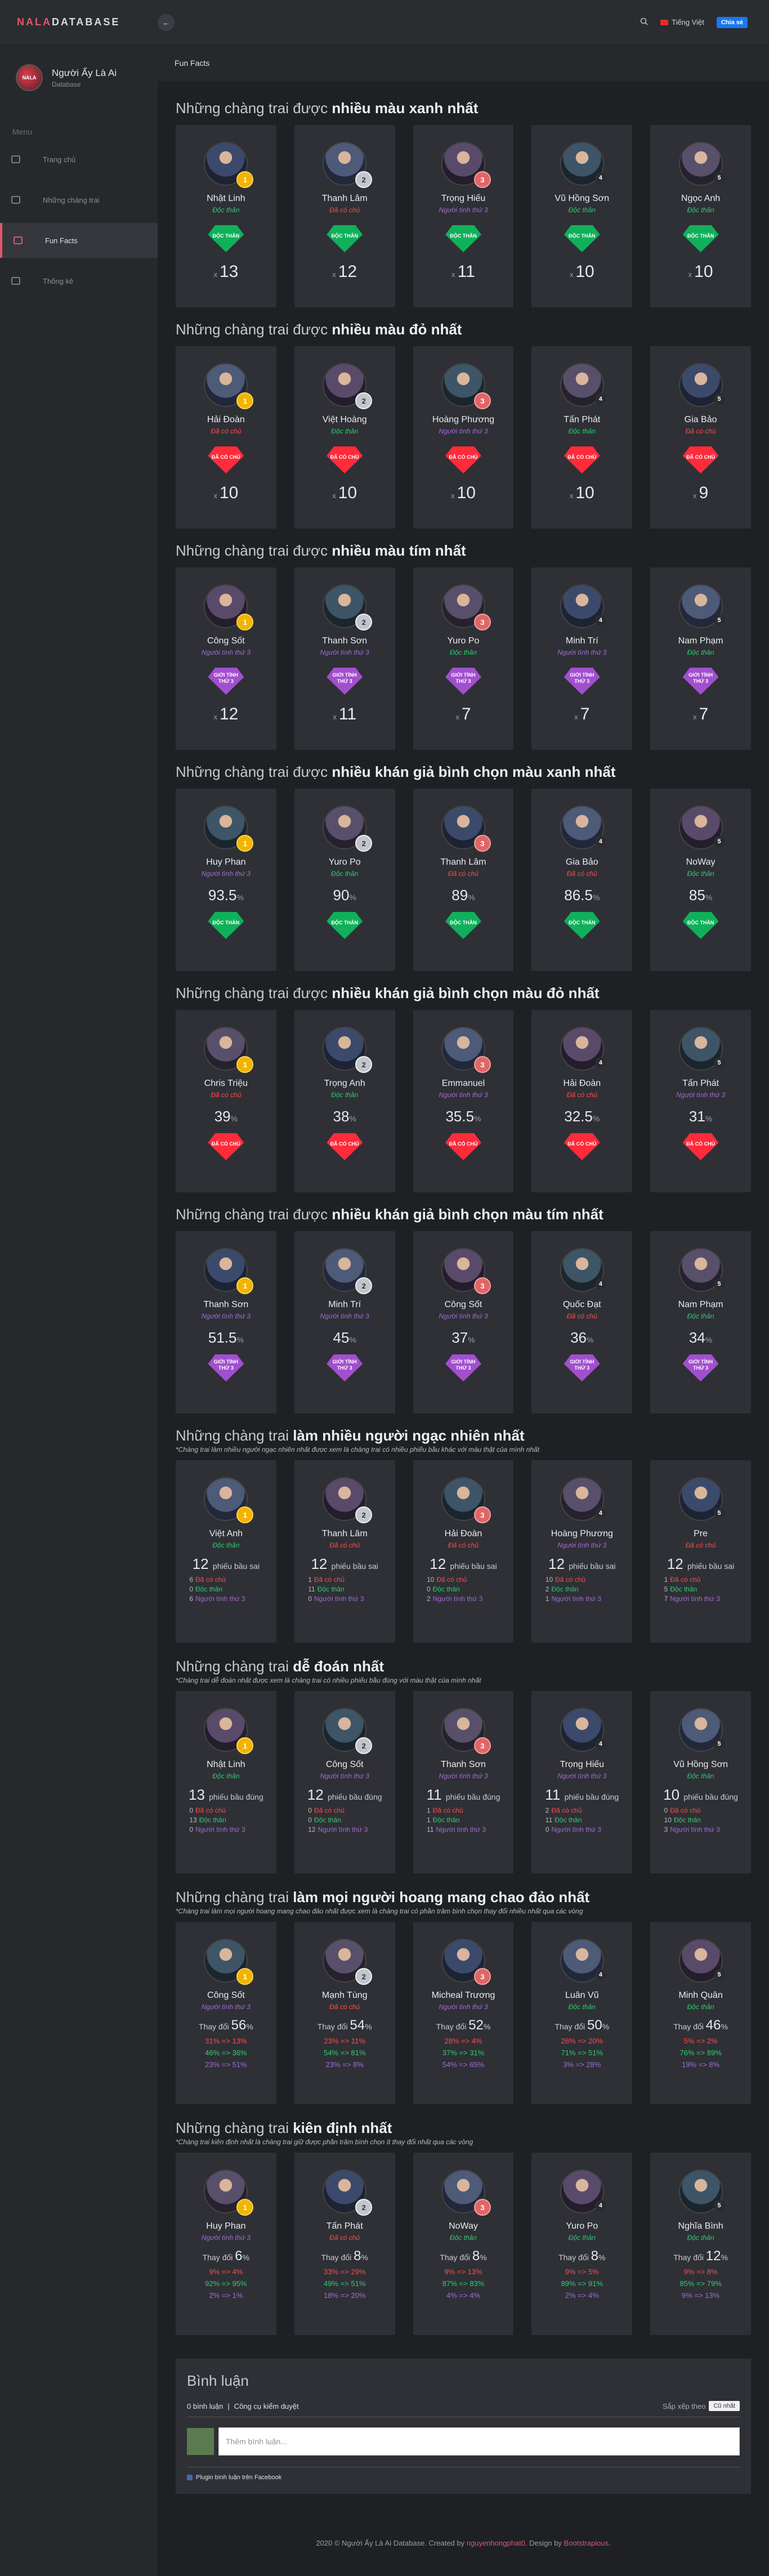  What do you see at coordinates (600, 178) in the screenshot?
I see `rank-badge: 4` at bounding box center [600, 178].